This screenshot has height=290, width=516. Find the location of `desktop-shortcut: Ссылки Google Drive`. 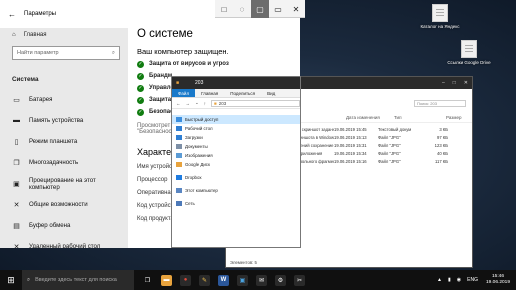

desktop-shortcut: Ссылки Google Drive is located at coordinates (469, 53).